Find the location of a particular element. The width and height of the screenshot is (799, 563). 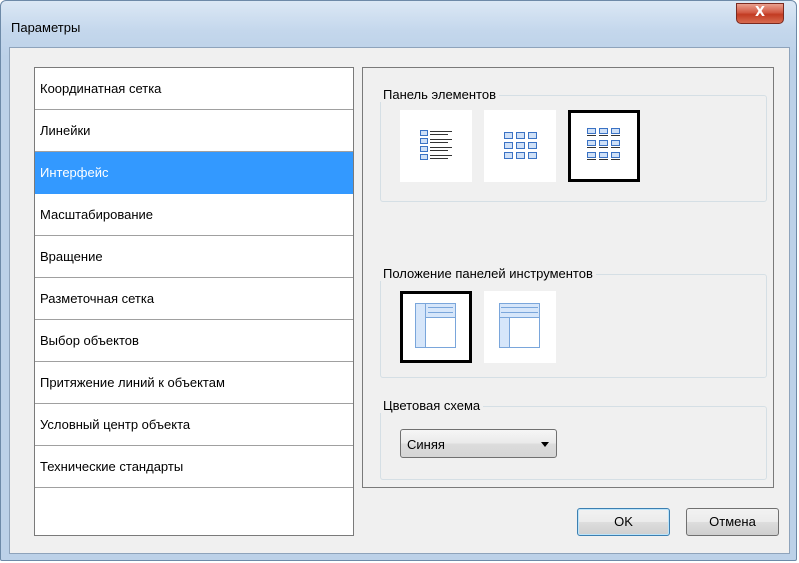

toolbar-top-layout-icon is located at coordinates (519, 325).